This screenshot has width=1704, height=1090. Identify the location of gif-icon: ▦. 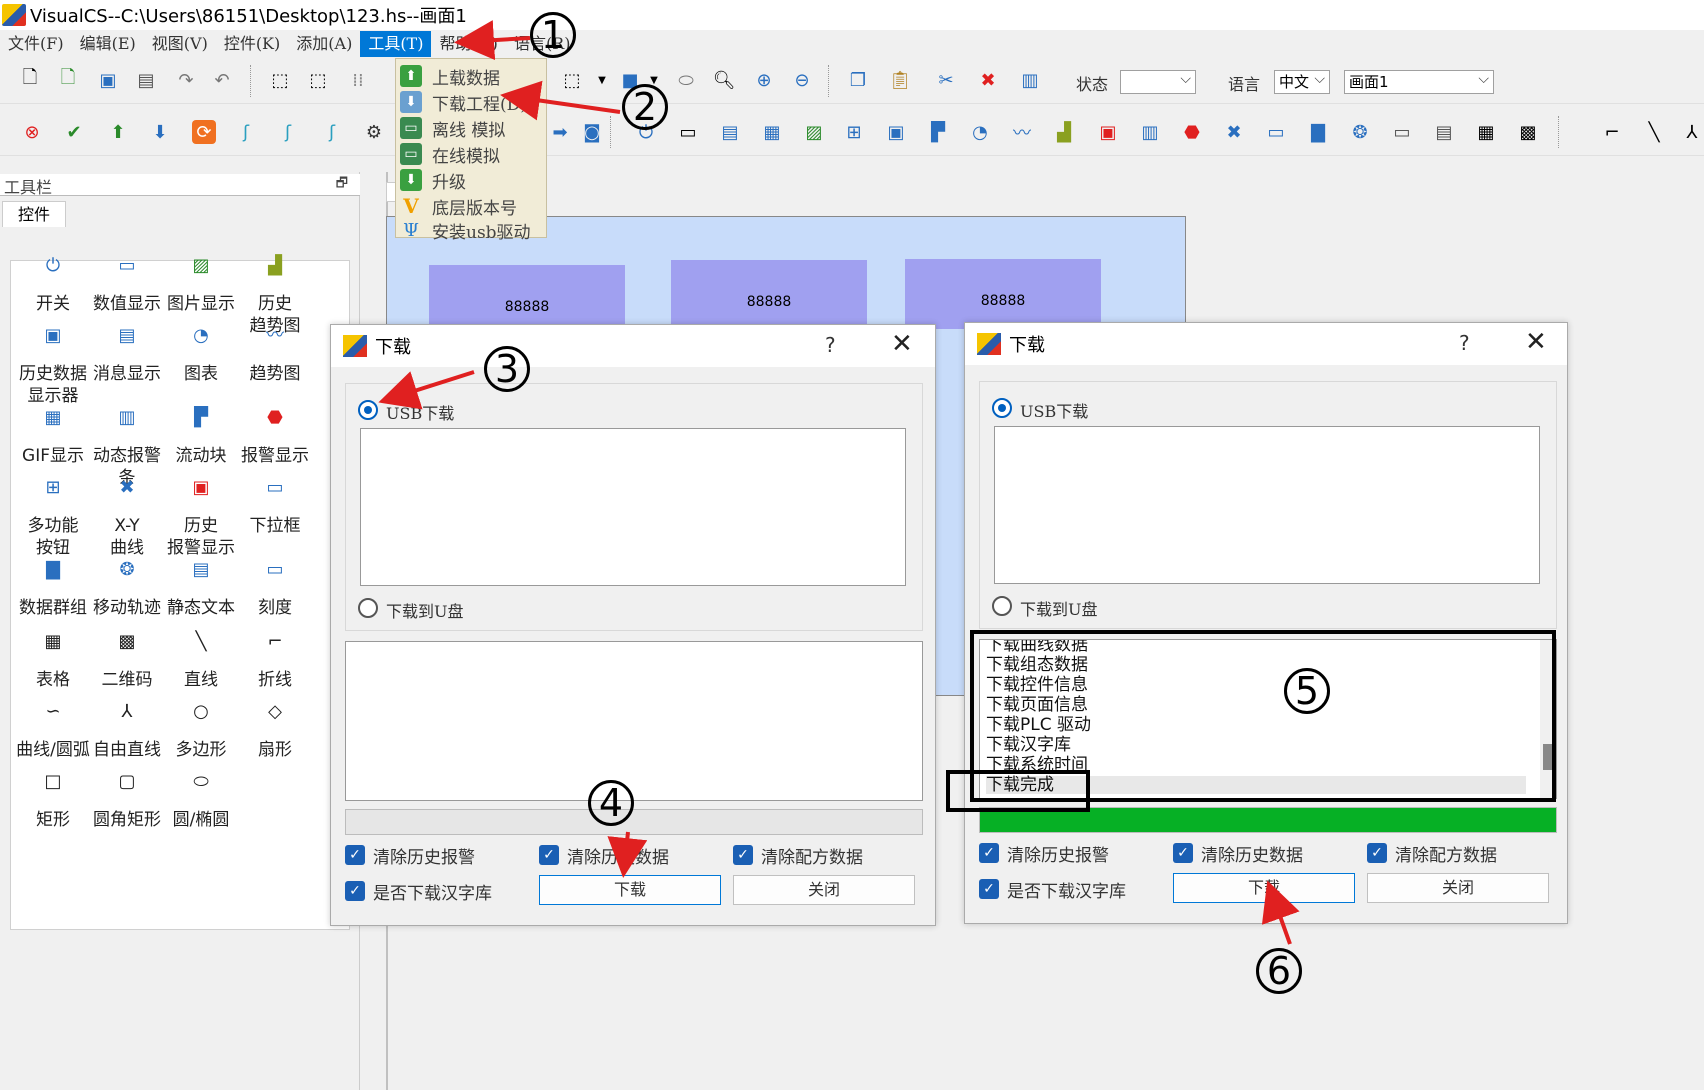
(772, 132).